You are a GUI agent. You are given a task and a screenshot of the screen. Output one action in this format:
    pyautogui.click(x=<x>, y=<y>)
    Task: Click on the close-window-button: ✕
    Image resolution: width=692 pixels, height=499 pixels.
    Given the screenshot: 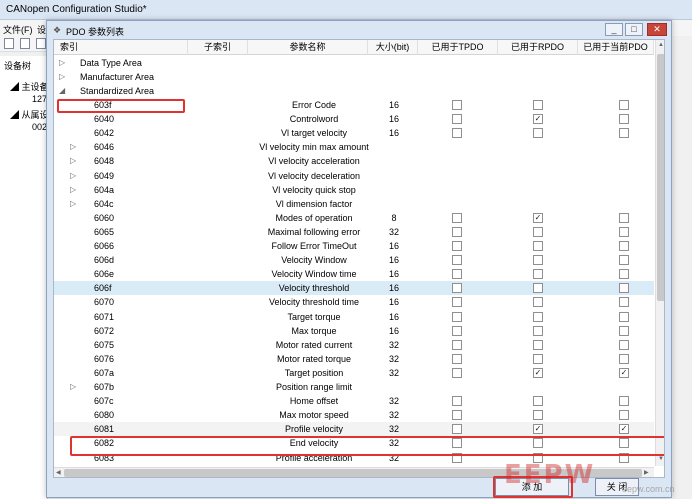 What is the action you would take?
    pyautogui.click(x=657, y=29)
    